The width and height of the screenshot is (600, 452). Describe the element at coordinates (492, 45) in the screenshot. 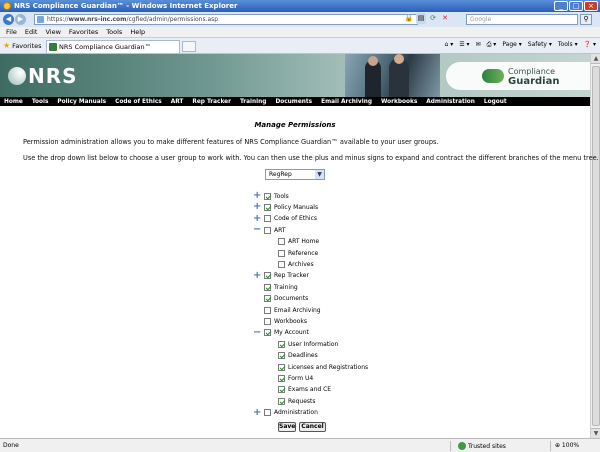

I see `print-icon: ⎙ ▾` at that location.